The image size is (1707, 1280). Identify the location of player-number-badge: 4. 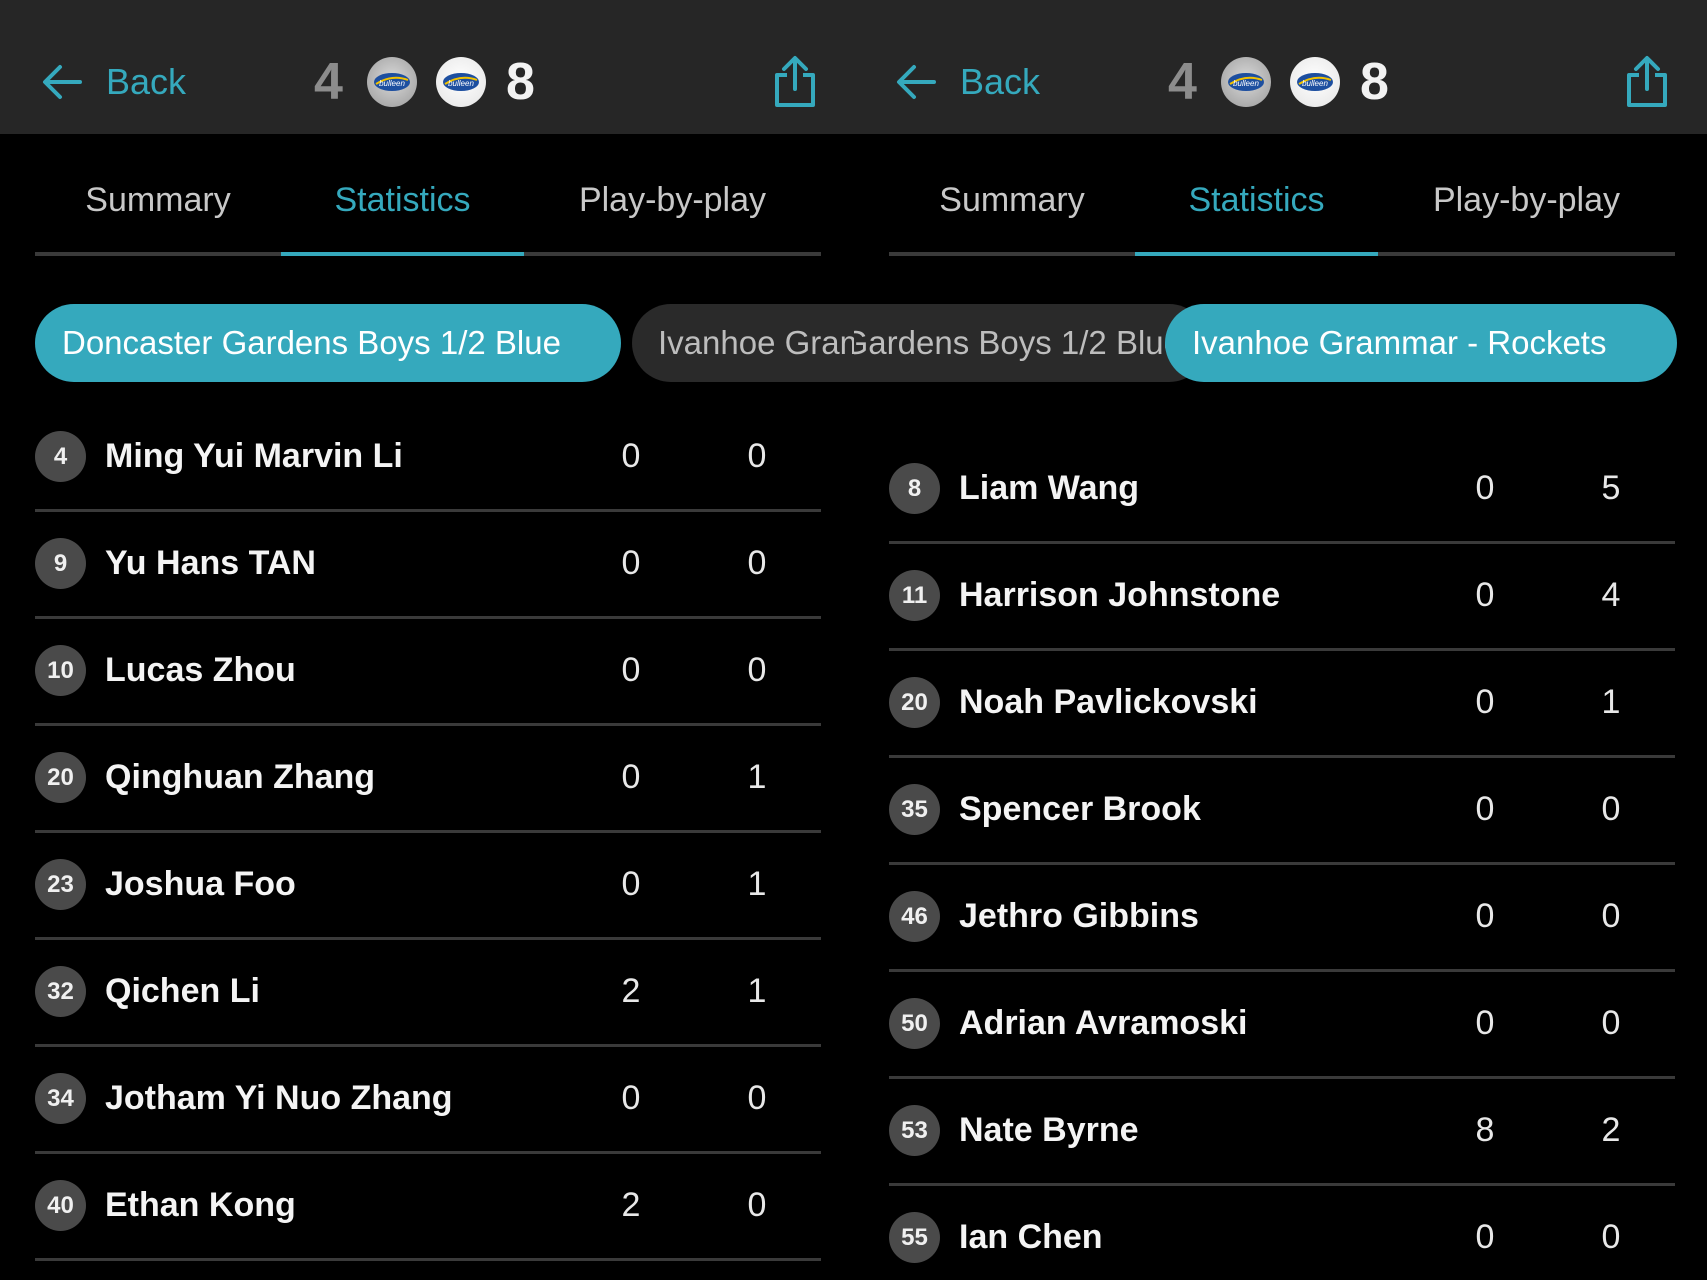
(60, 456).